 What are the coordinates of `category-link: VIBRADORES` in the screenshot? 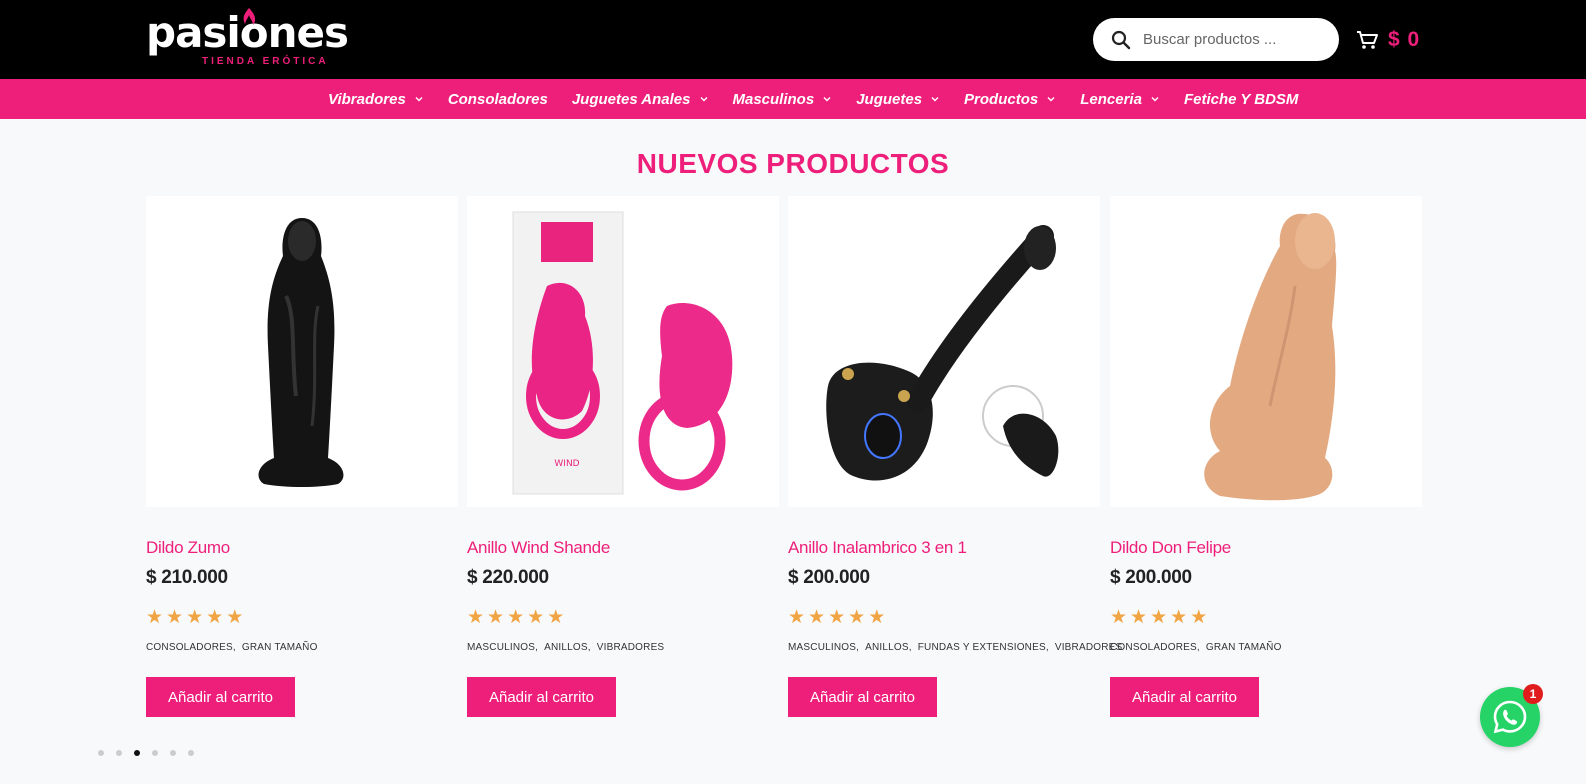 It's located at (631, 647).